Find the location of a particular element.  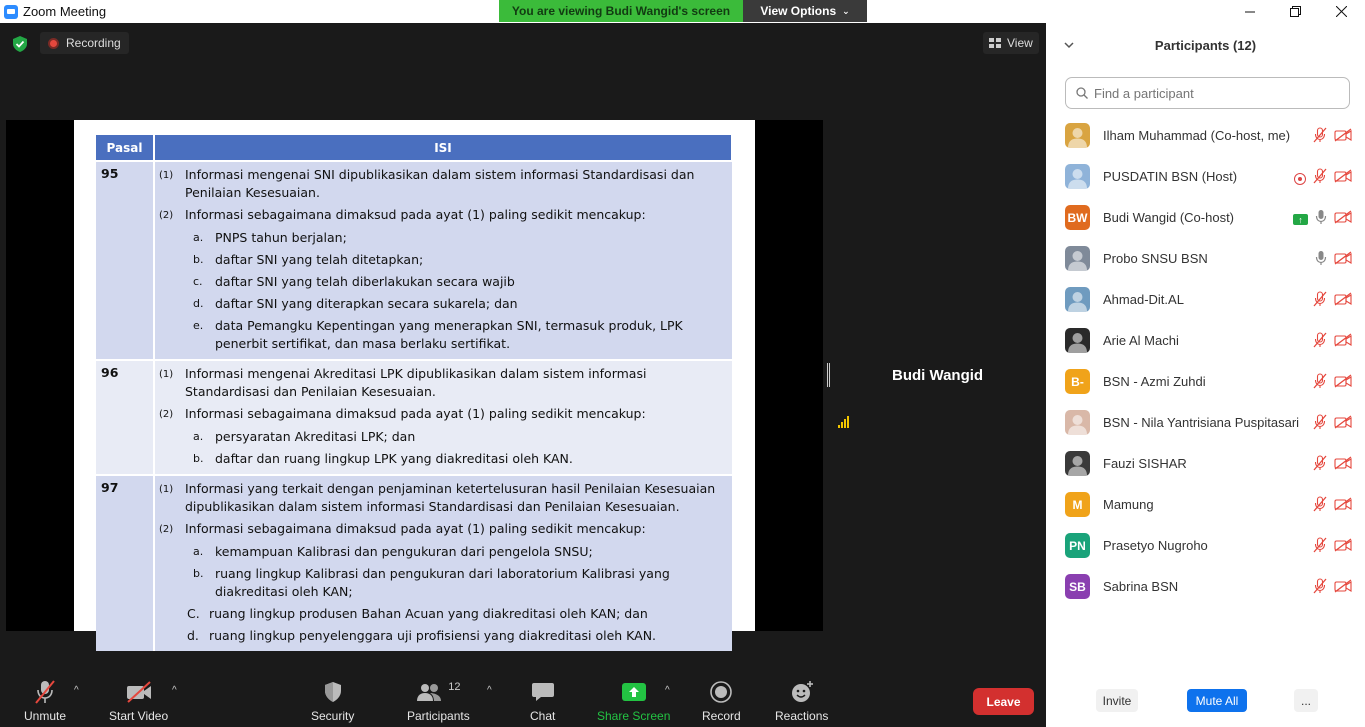

start-video-button: Start Video is located at coordinates (138, 701).